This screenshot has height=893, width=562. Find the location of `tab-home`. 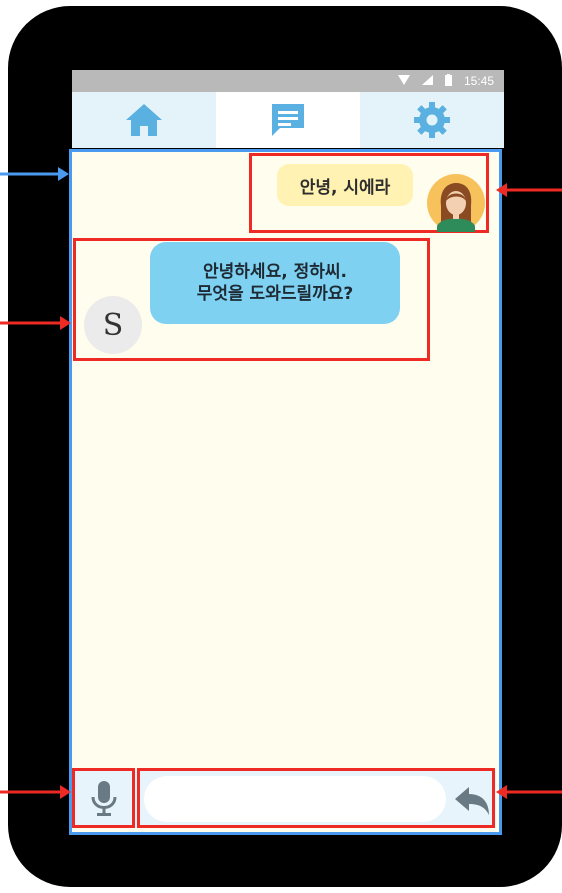

tab-home is located at coordinates (144, 120).